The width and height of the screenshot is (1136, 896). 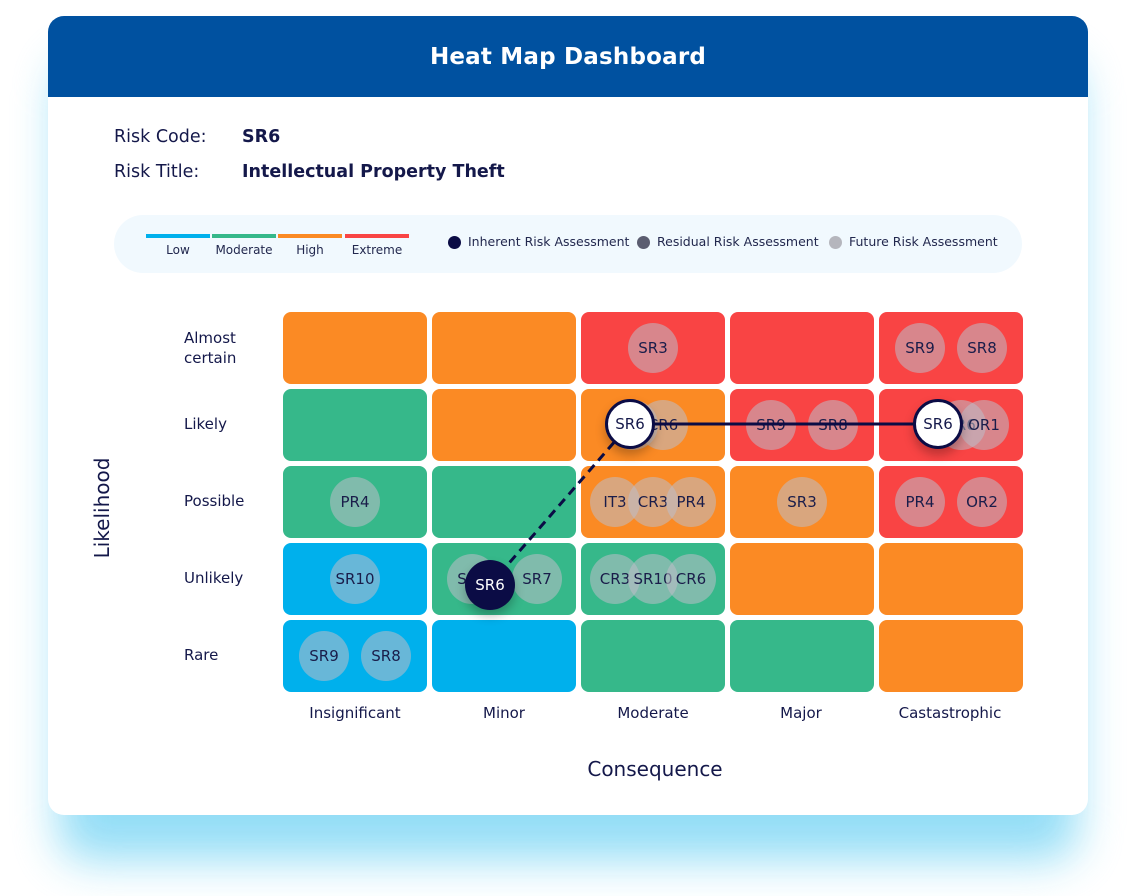 What do you see at coordinates (982, 502) in the screenshot?
I see `risk-bubble-or2: OR2` at bounding box center [982, 502].